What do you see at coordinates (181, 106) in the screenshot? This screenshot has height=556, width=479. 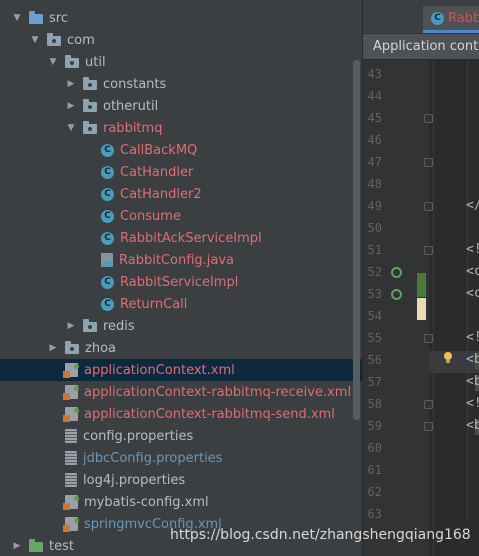 I see `tree-row: ▶ otherutil` at bounding box center [181, 106].